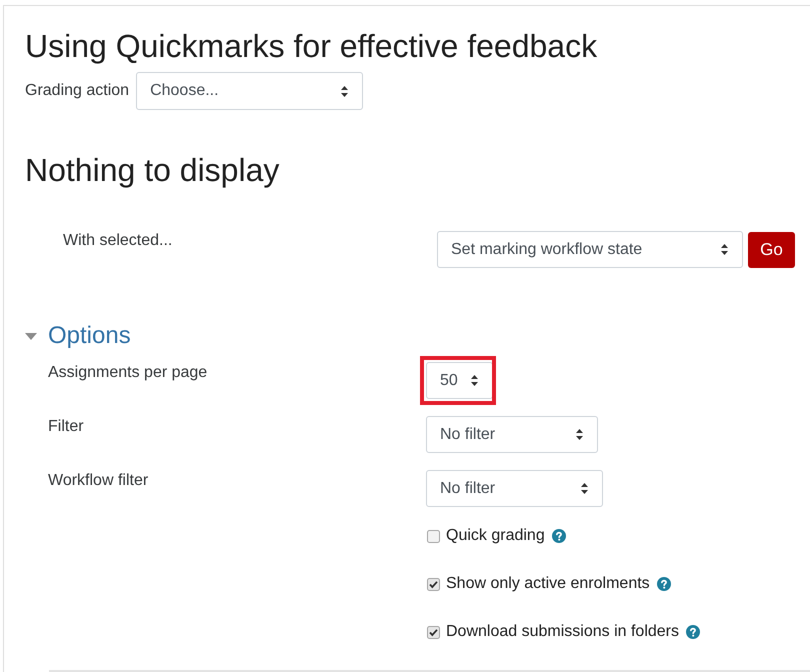 Image resolution: width=810 pixels, height=672 pixels. What do you see at coordinates (66, 427) in the screenshot?
I see `field-label: Filter` at bounding box center [66, 427].